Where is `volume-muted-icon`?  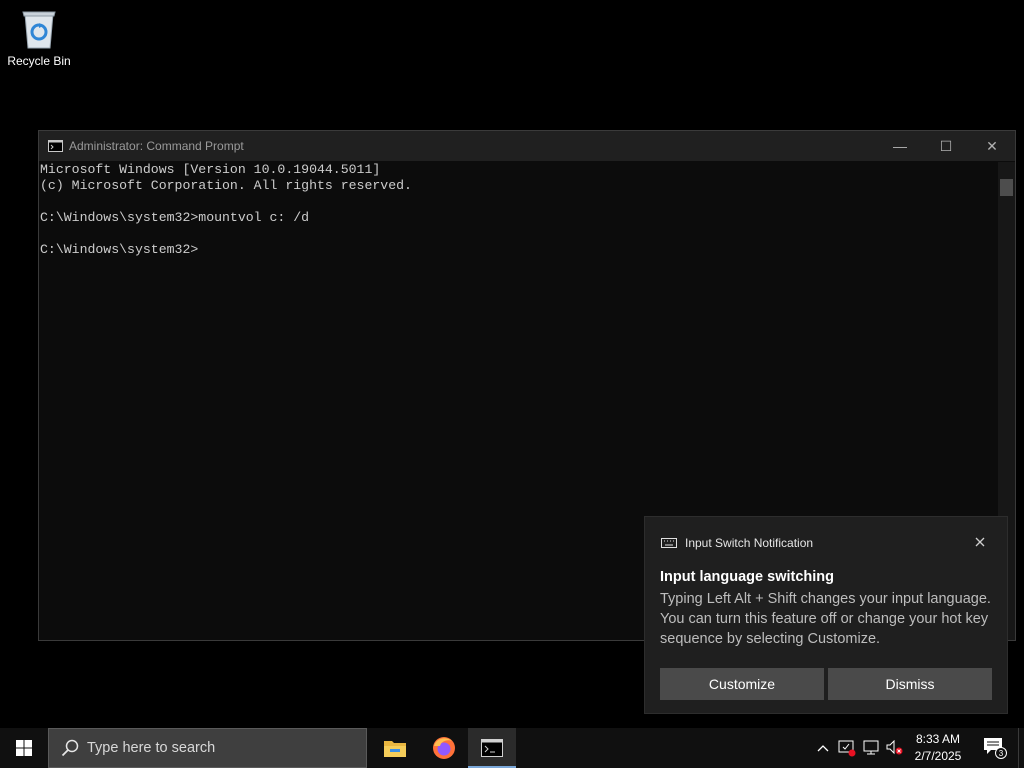
volume-muted-icon is located at coordinates (894, 747).